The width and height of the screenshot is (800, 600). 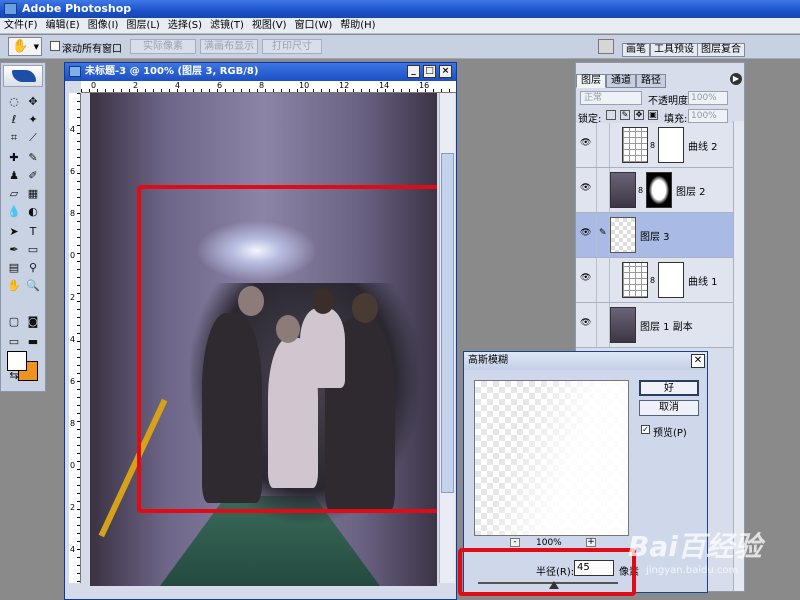 I want to click on tool-preset-picker: ✋ ▼, so click(x=25, y=46).